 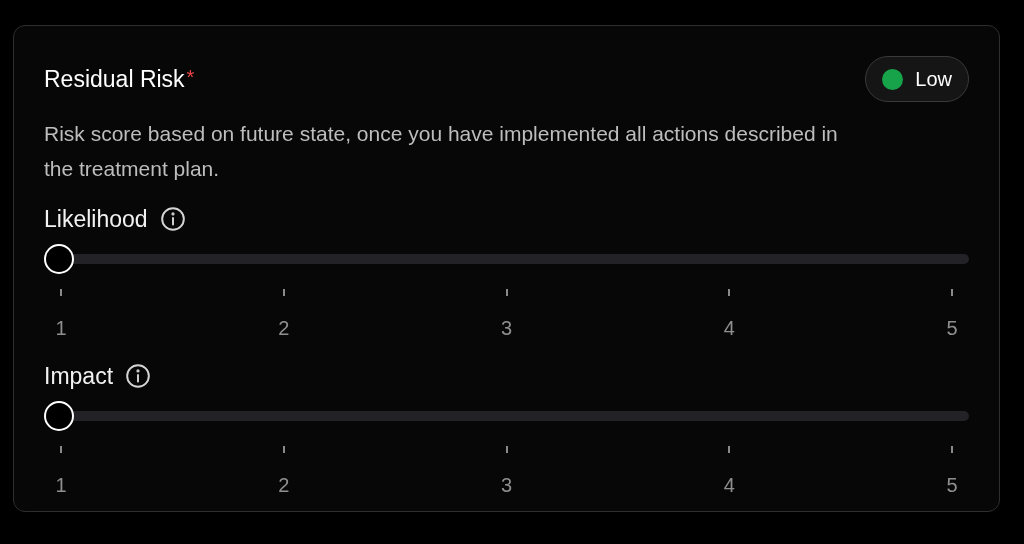 I want to click on section-title: Residual Risk, so click(x=114, y=79).